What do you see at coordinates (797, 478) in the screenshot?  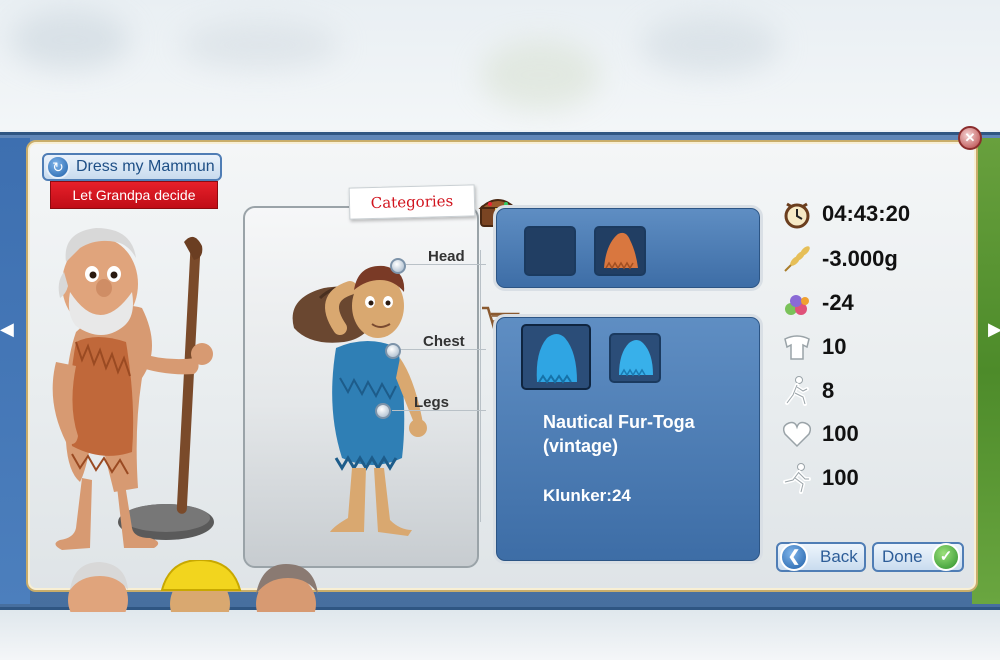 I see `sprinter-icon` at bounding box center [797, 478].